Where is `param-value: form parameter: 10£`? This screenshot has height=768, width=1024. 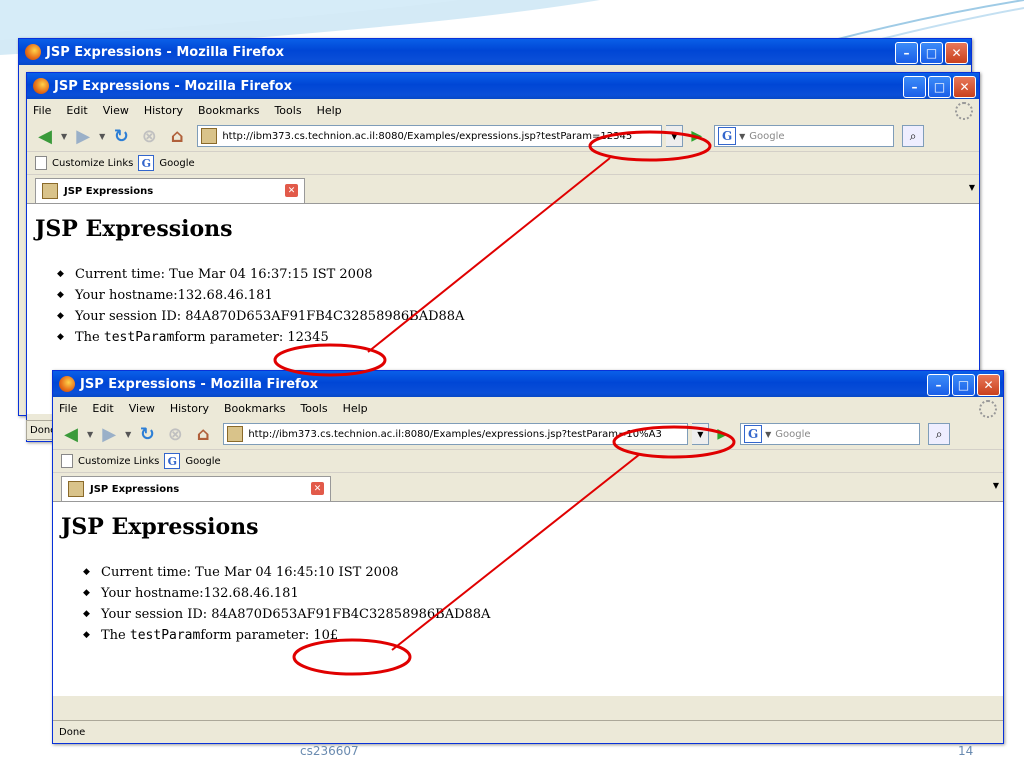
param-value: form parameter: 10£ is located at coordinates (269, 635).